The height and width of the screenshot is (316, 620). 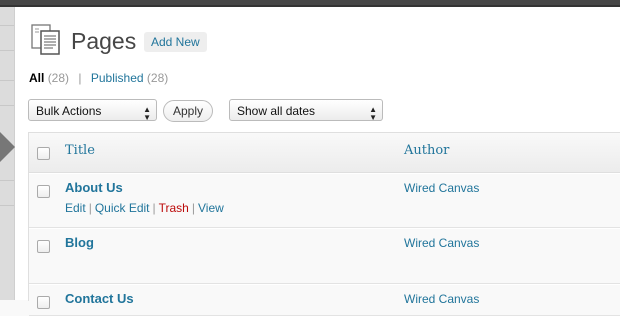 I want to click on date-filter-select: Show all dates ▲ ▼, so click(x=306, y=110).